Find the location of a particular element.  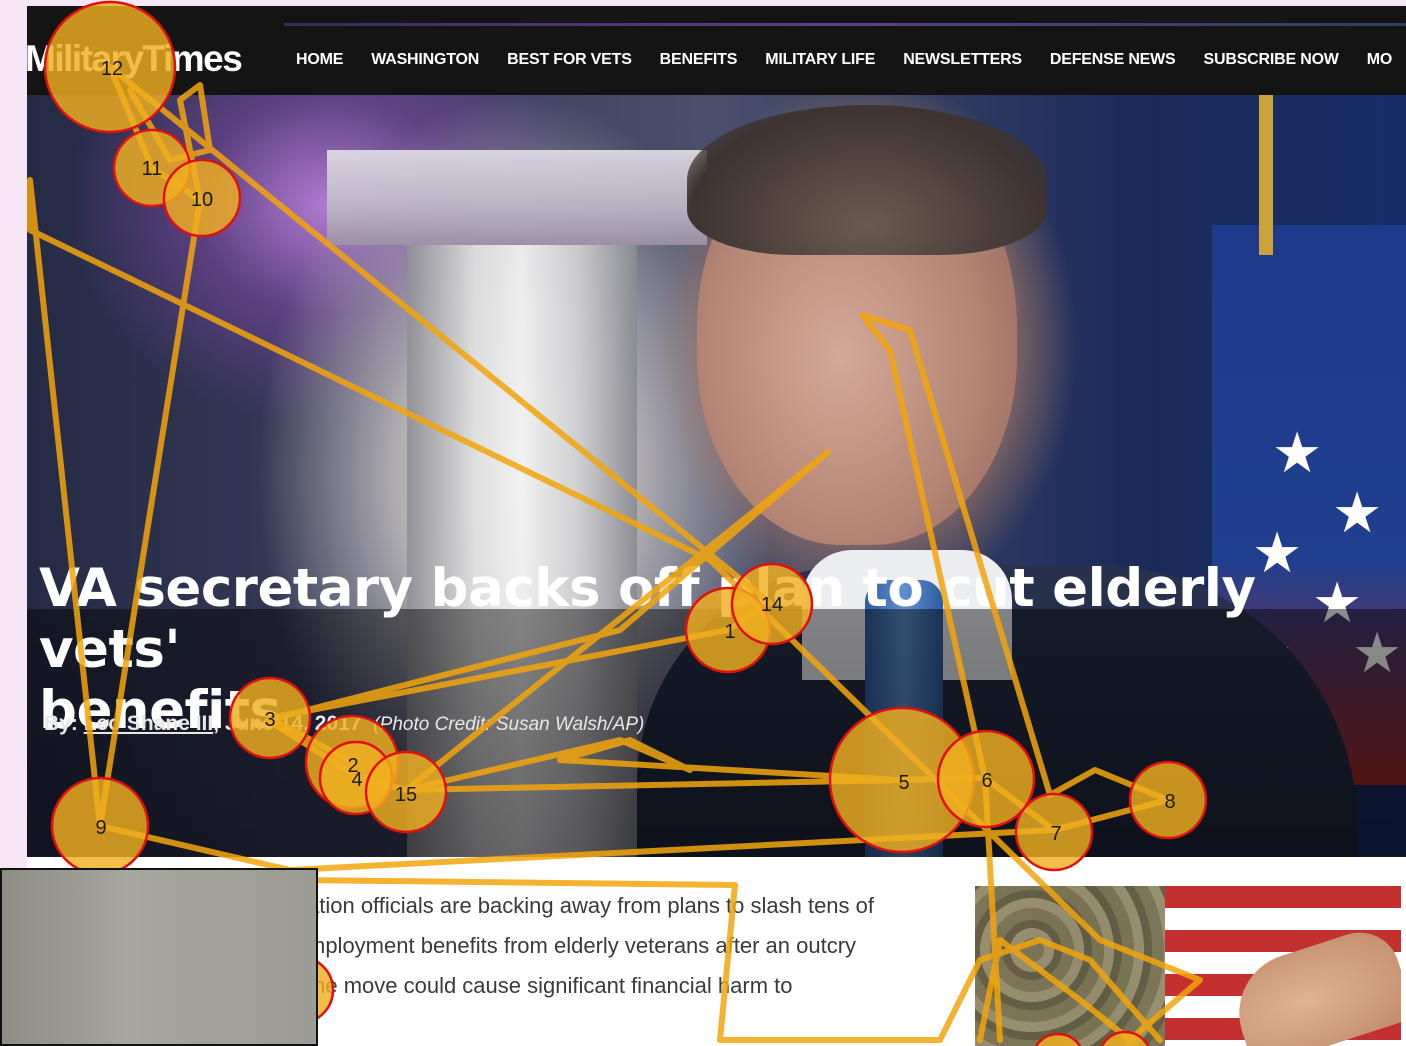

header-accent-line is located at coordinates (845, 24).